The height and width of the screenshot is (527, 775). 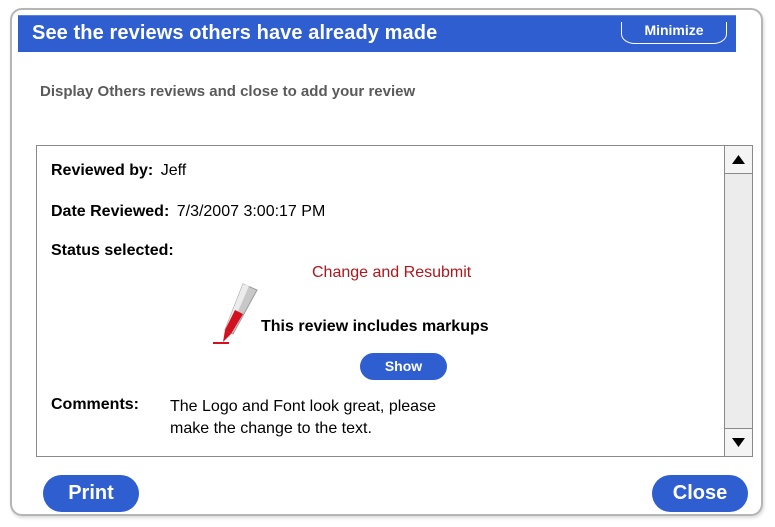 I want to click on status-value: Change and Resubmit, so click(x=392, y=272).